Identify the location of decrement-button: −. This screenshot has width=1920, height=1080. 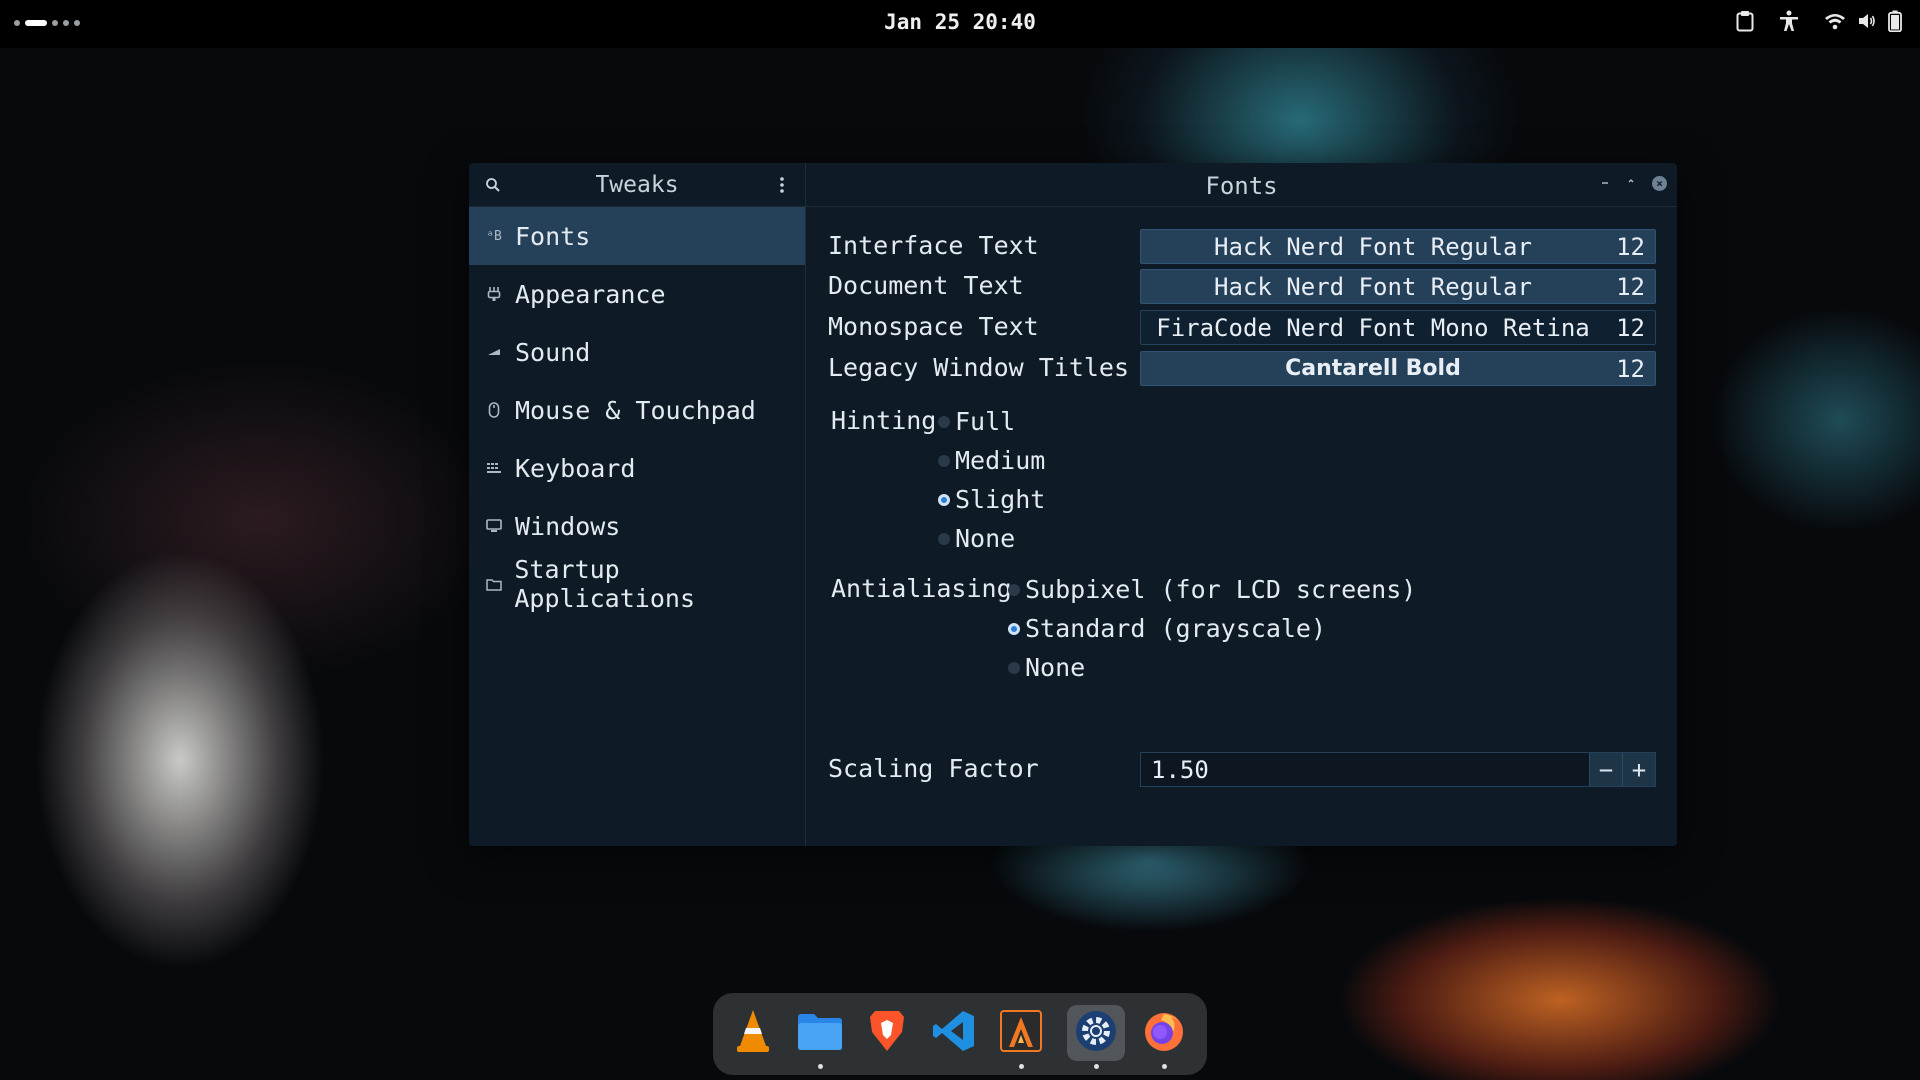
(1605, 769).